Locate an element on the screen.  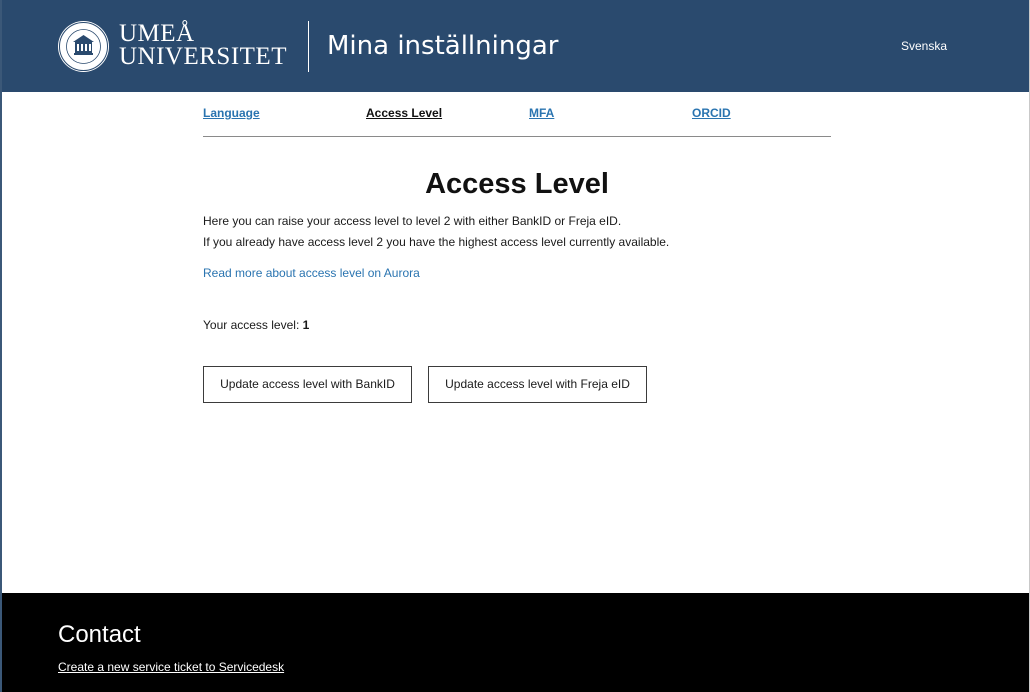
university-seal-graphic is located at coordinates (83, 46).